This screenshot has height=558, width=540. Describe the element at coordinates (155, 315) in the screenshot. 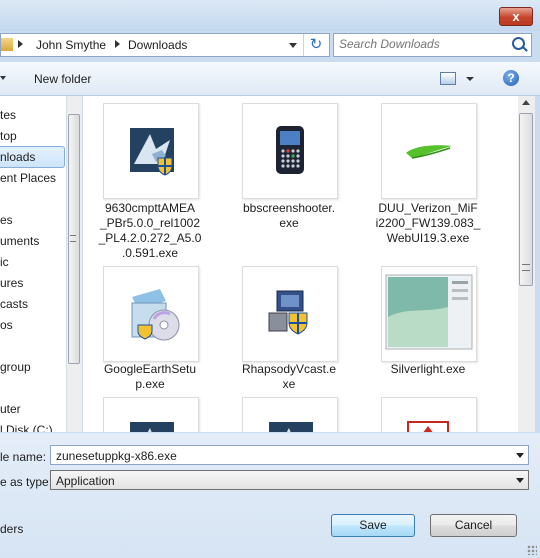

I see `setup-disc-icon` at that location.